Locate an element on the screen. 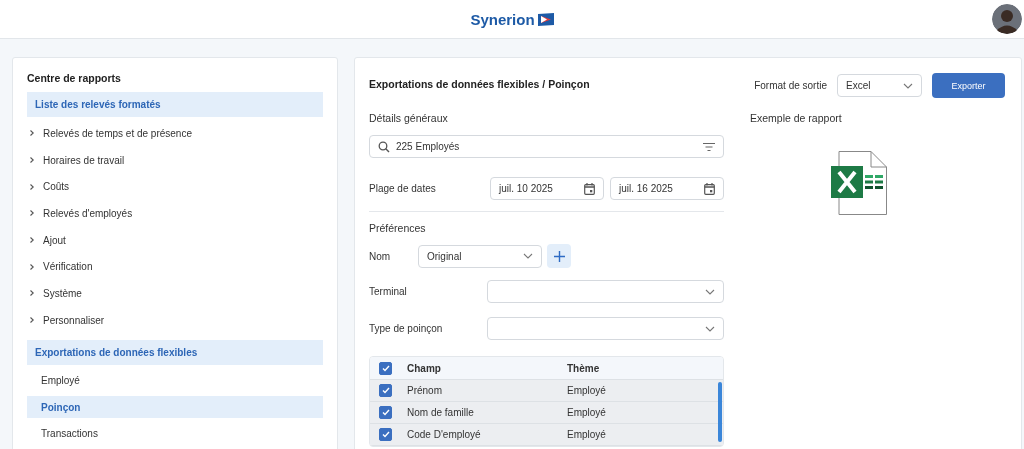 Image resolution: width=1024 pixels, height=449 pixels. sidebar-item: Personnaliser is located at coordinates (175, 320).